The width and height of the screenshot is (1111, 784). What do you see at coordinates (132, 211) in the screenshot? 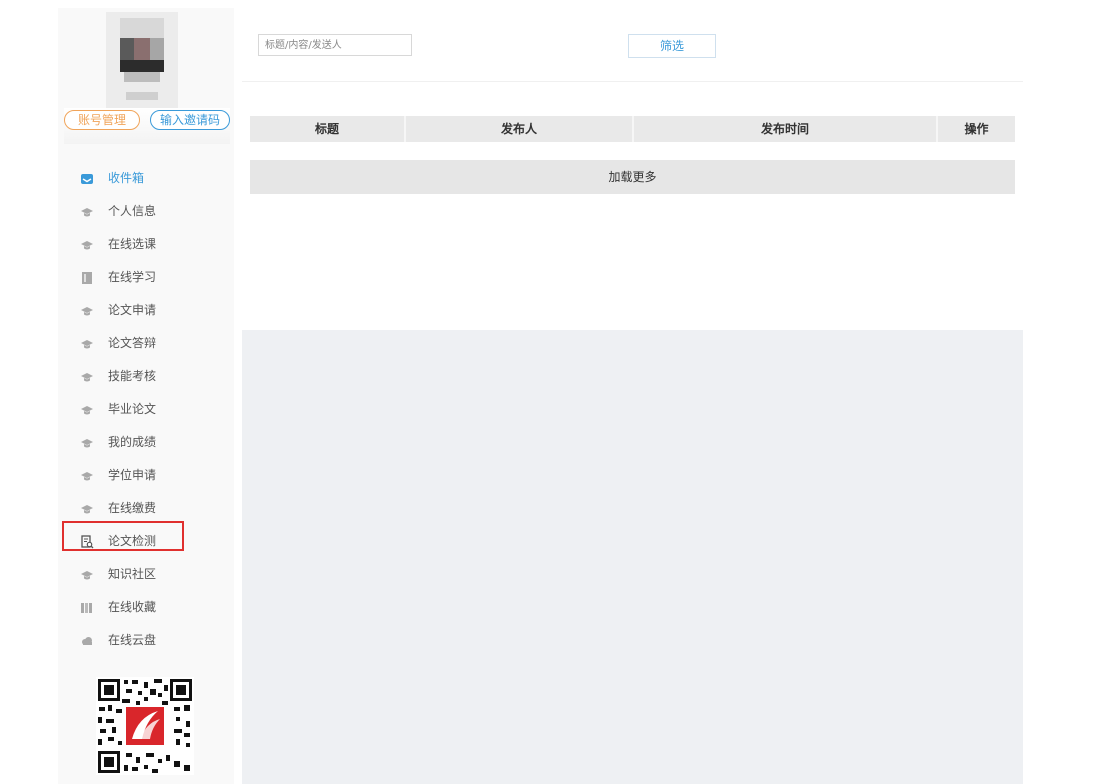
I see `sidebar-item-label: 个人信息` at bounding box center [132, 211].